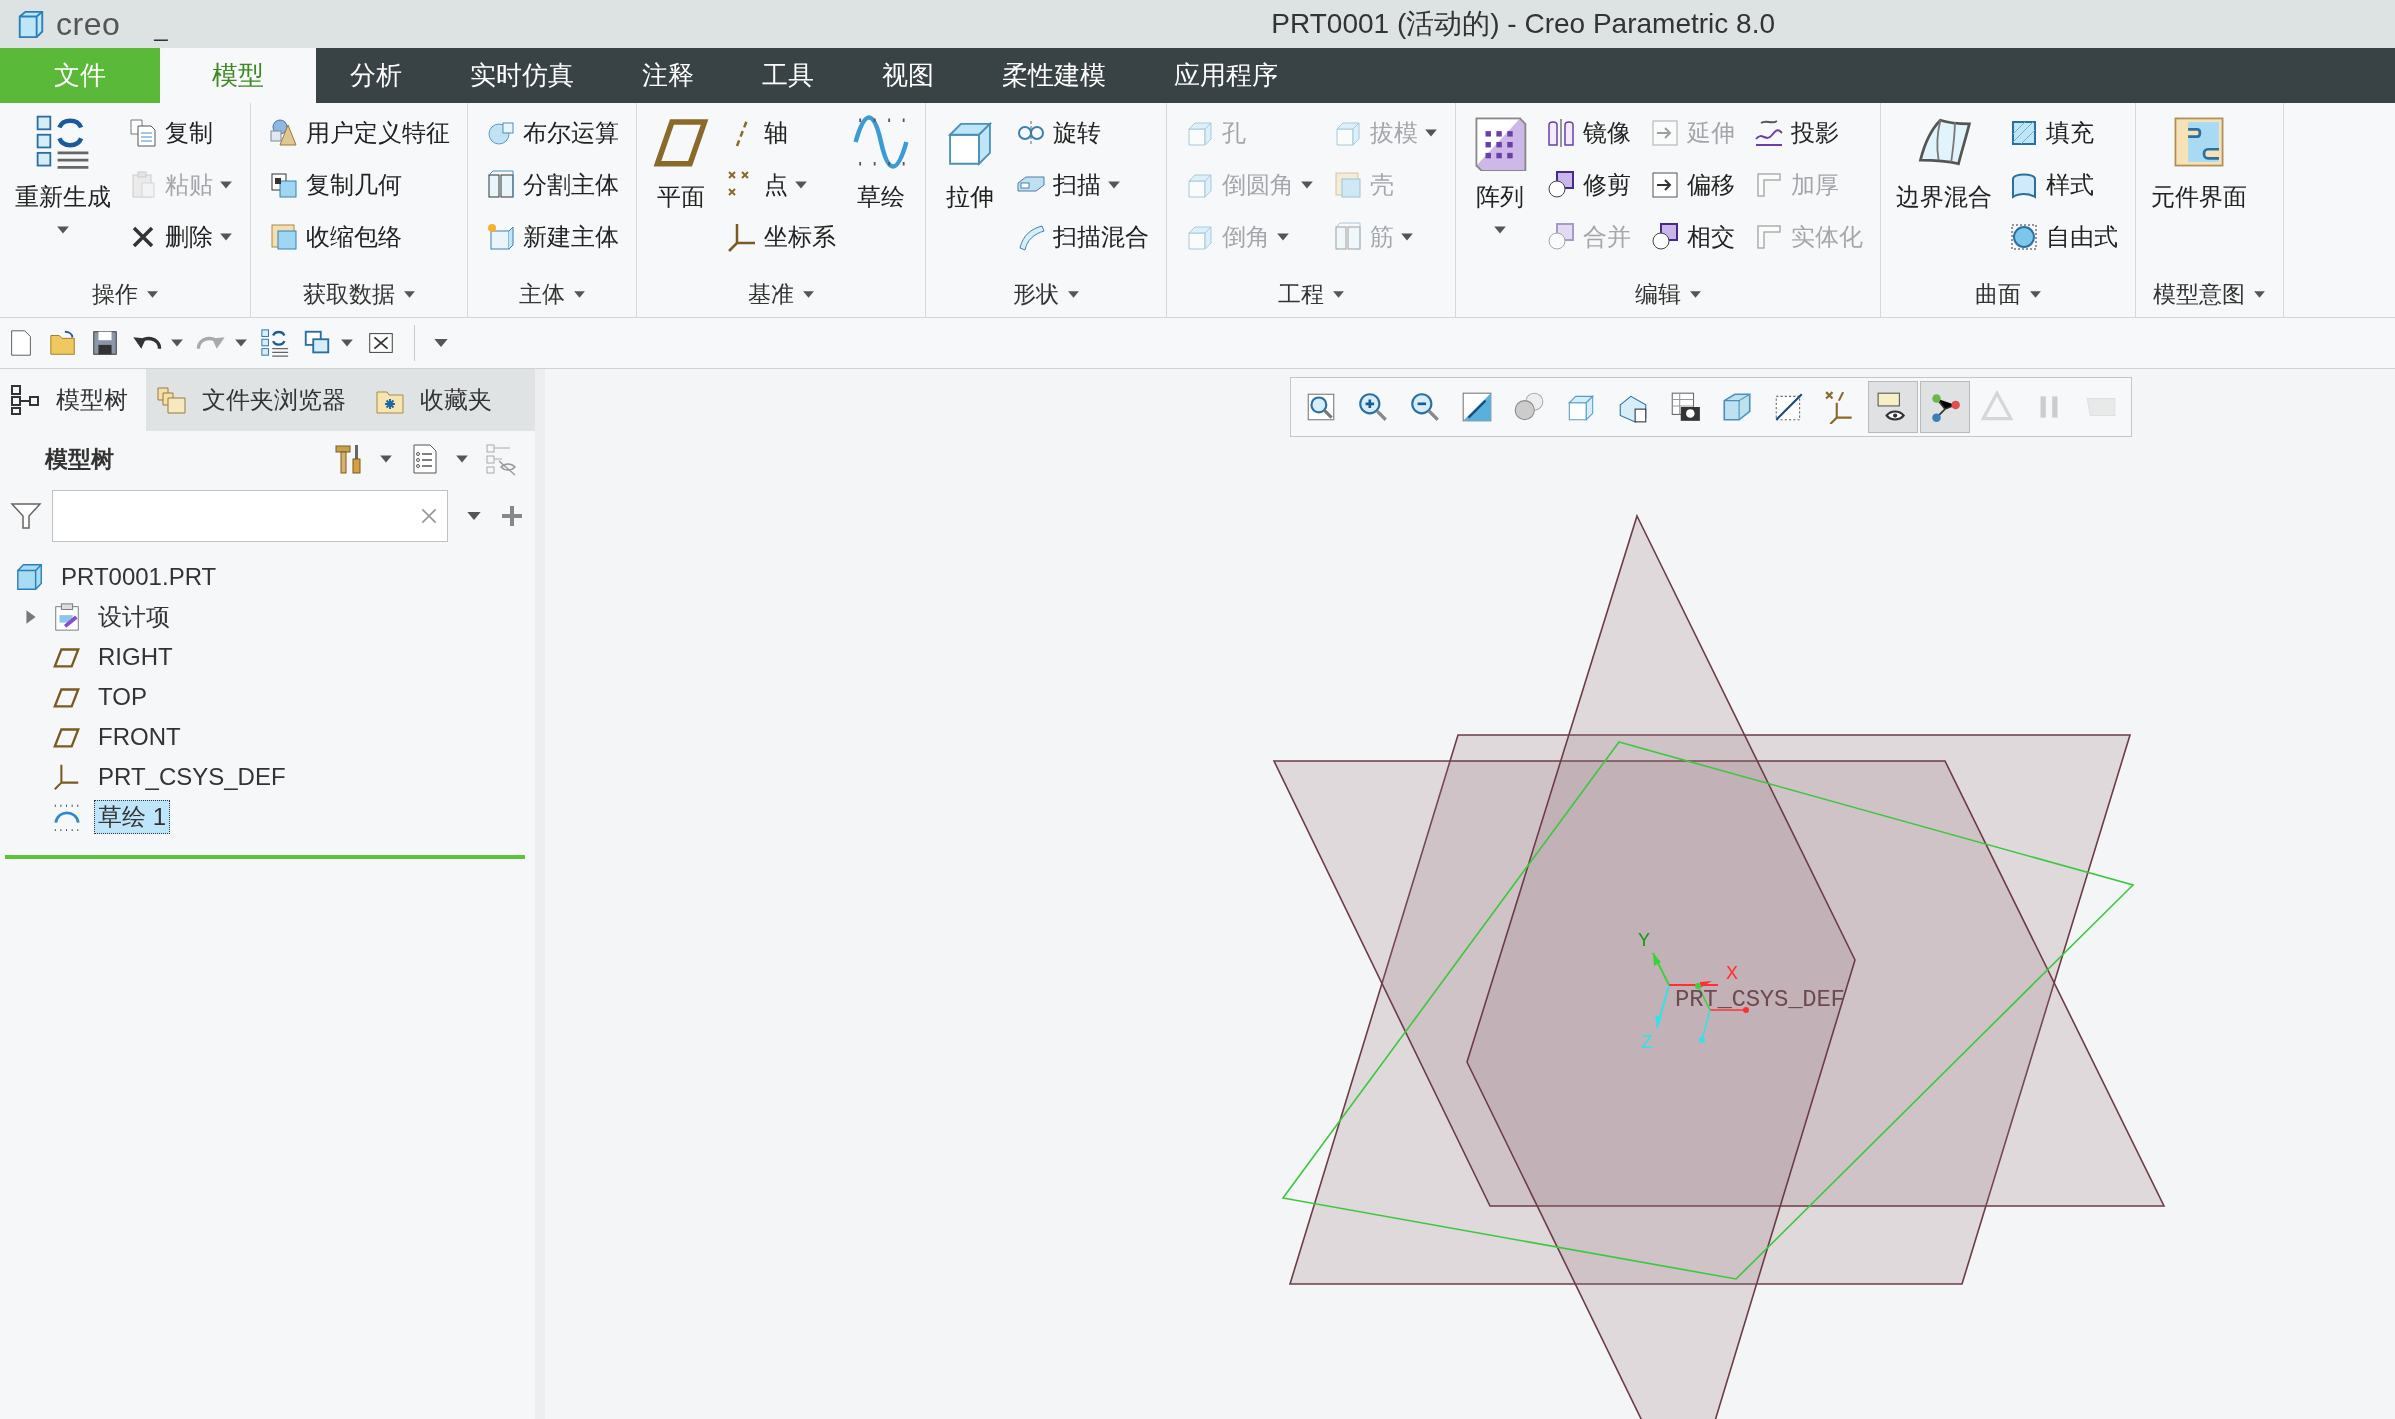 This screenshot has height=1419, width=2395. I want to click on app-logo-icon, so click(31, 24).